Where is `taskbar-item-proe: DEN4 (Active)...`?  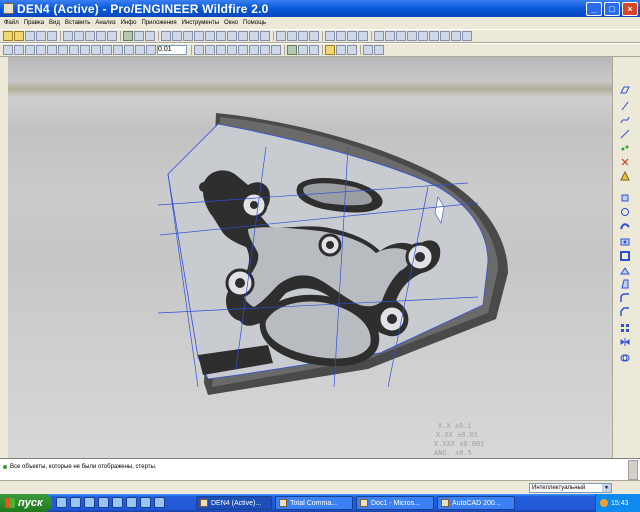
taskbar-item-proe: DEN4 (Active)... is located at coordinates (234, 503).